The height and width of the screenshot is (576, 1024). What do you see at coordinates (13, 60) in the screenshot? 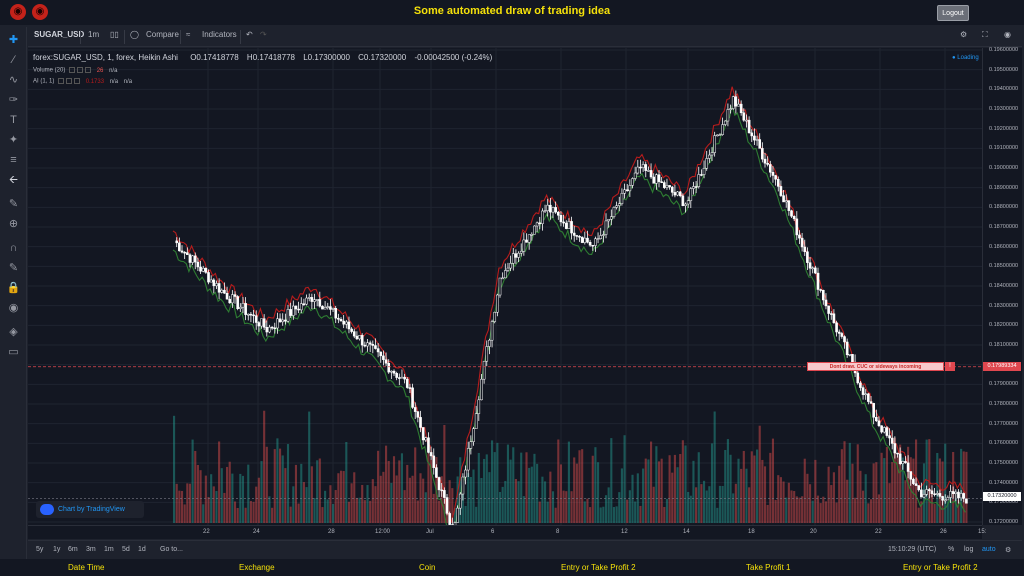
I see `trend-line-icon: ∕` at bounding box center [13, 60].